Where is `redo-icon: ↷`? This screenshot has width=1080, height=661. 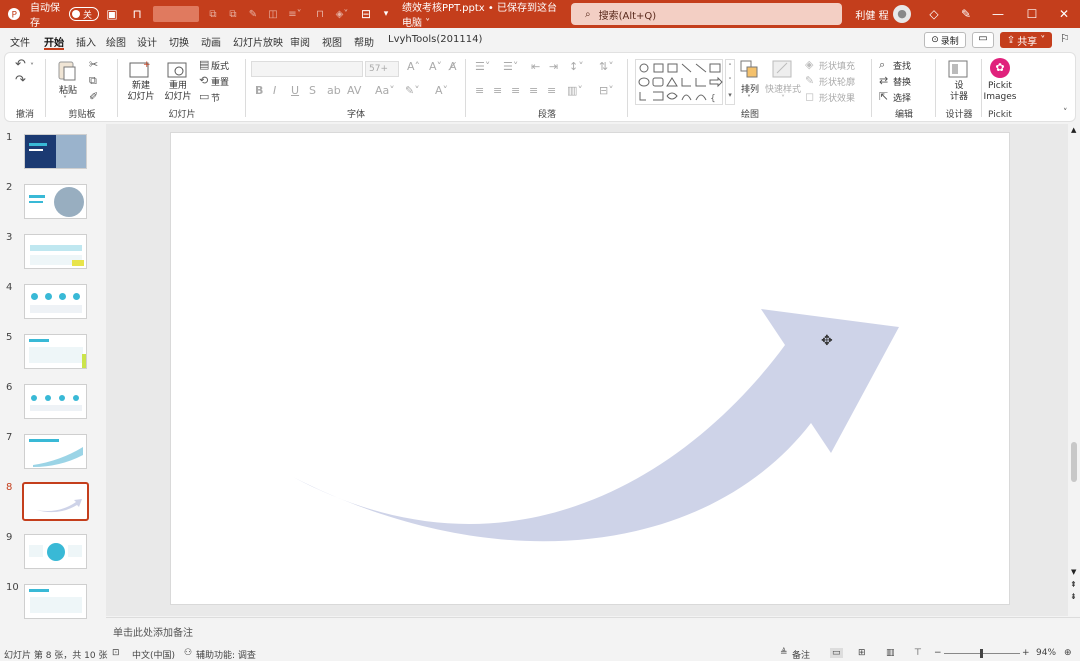
redo-icon: ↷ is located at coordinates (20, 80).